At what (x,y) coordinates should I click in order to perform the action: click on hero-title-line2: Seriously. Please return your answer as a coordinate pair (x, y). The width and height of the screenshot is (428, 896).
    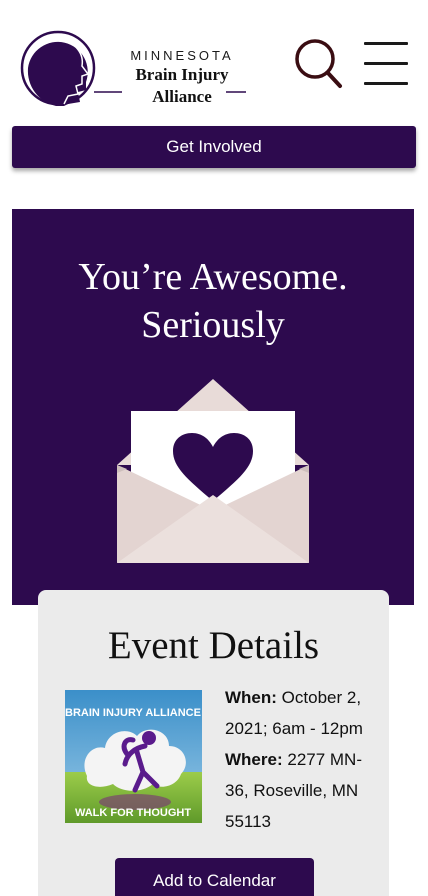
    Looking at the image, I should click on (213, 325).